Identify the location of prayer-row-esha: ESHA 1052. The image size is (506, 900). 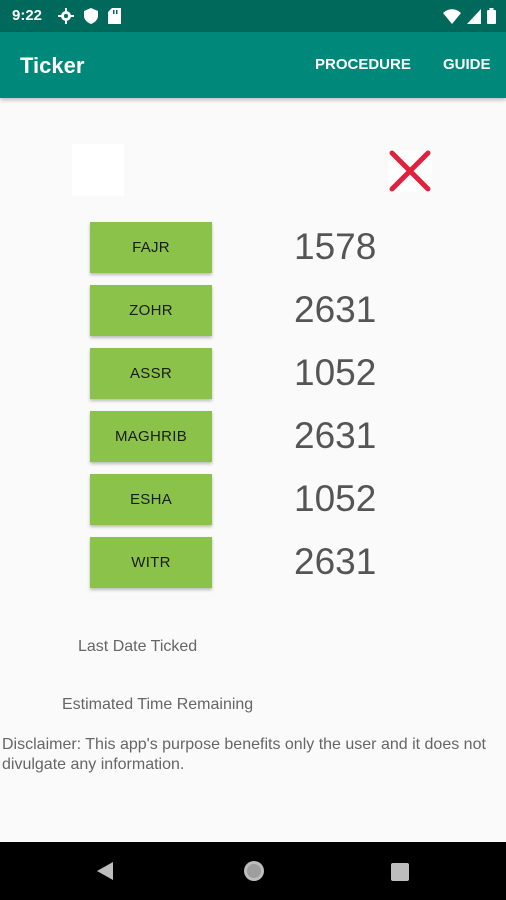
(253, 500).